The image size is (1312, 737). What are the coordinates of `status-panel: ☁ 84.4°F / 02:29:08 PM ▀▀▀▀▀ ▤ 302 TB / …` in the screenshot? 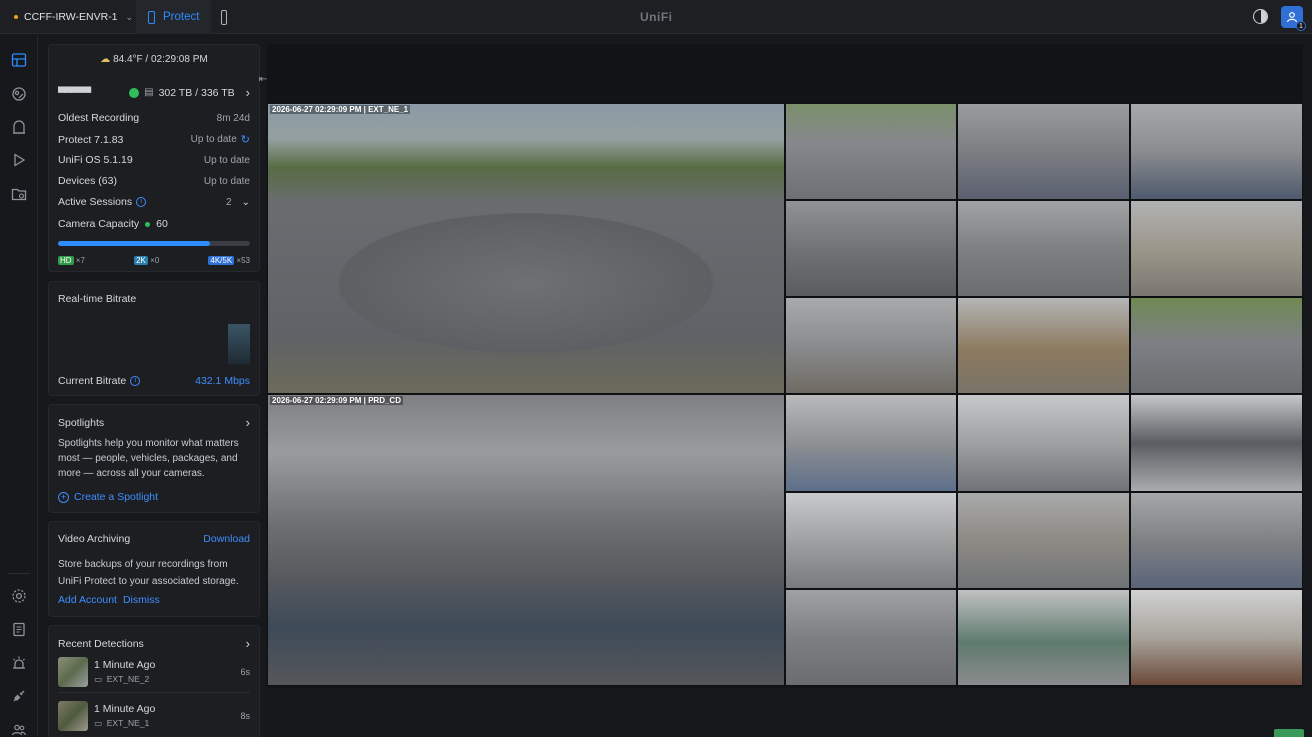 It's located at (154, 158).